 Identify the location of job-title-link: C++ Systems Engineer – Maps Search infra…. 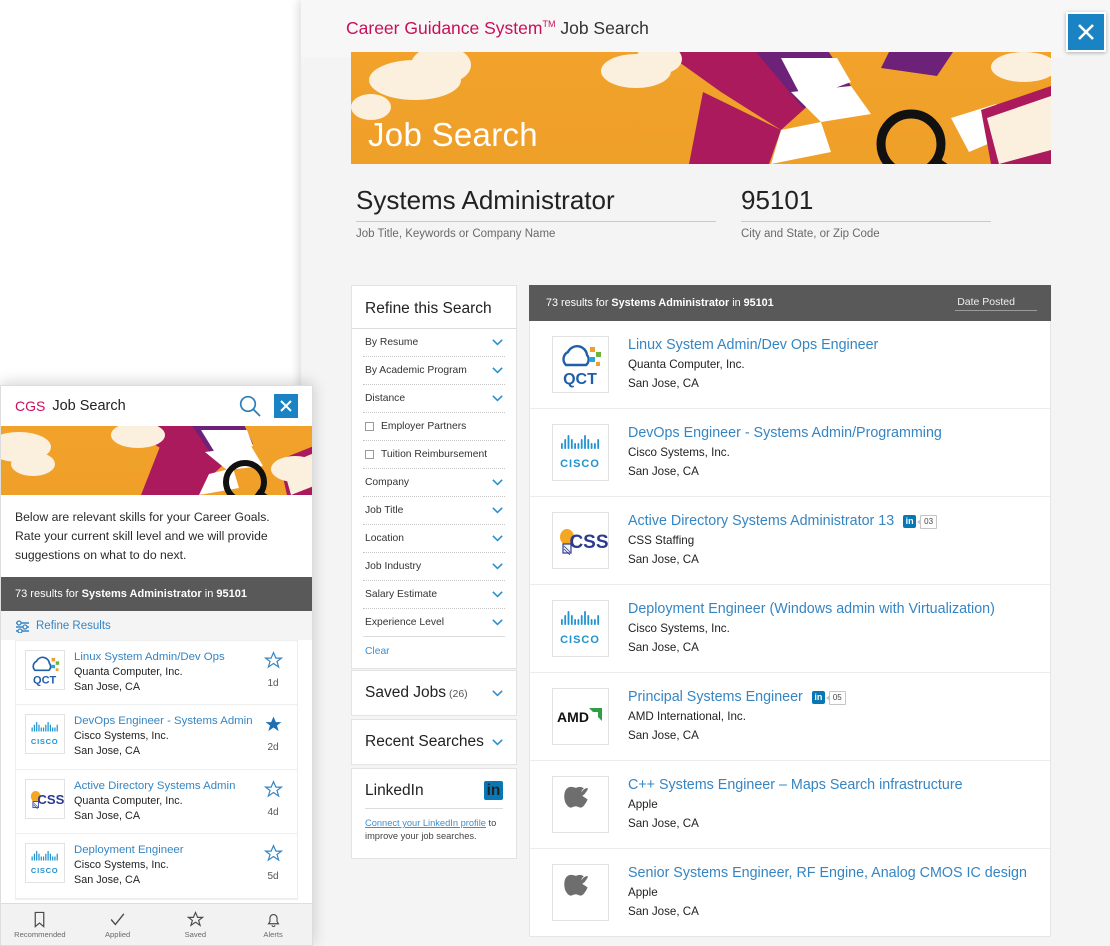
(795, 786).